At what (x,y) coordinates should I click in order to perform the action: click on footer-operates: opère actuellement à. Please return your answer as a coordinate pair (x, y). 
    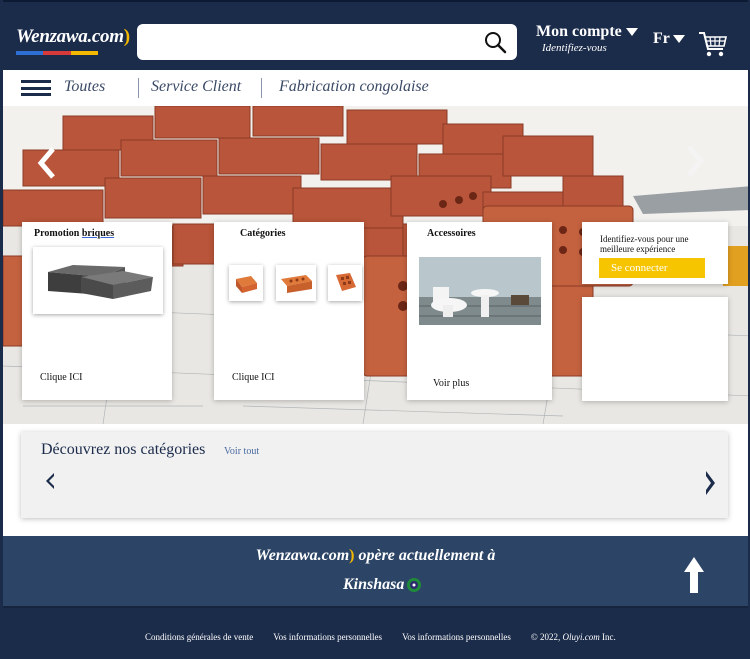
    Looking at the image, I should click on (425, 555).